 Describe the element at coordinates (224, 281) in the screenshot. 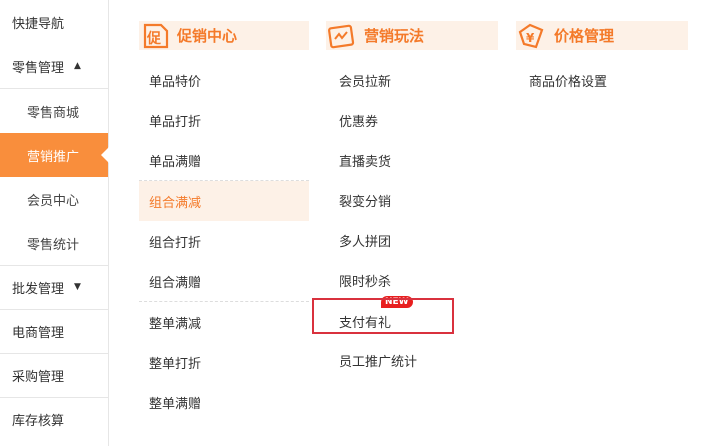

I see `menu-item-combo-gift: 组合满赠` at that location.